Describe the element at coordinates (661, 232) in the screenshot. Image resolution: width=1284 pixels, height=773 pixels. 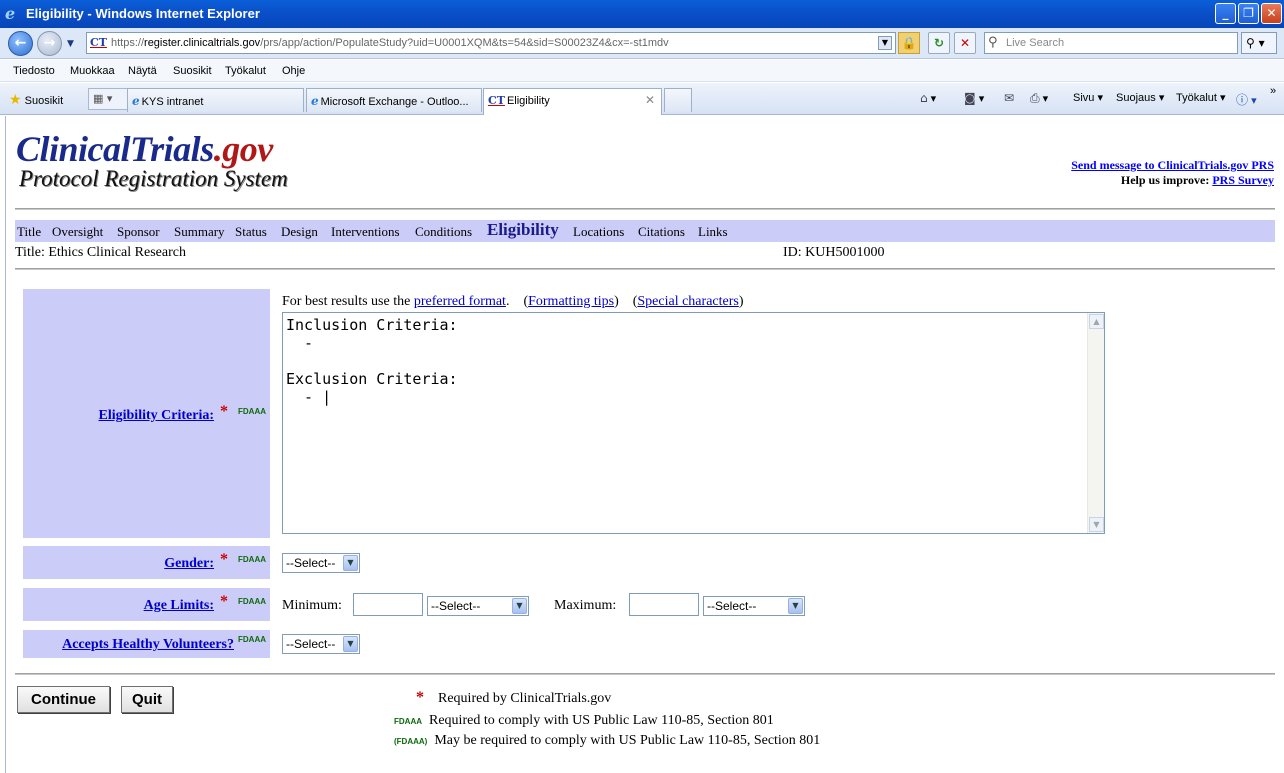
I see `nav-citations: Citations` at that location.